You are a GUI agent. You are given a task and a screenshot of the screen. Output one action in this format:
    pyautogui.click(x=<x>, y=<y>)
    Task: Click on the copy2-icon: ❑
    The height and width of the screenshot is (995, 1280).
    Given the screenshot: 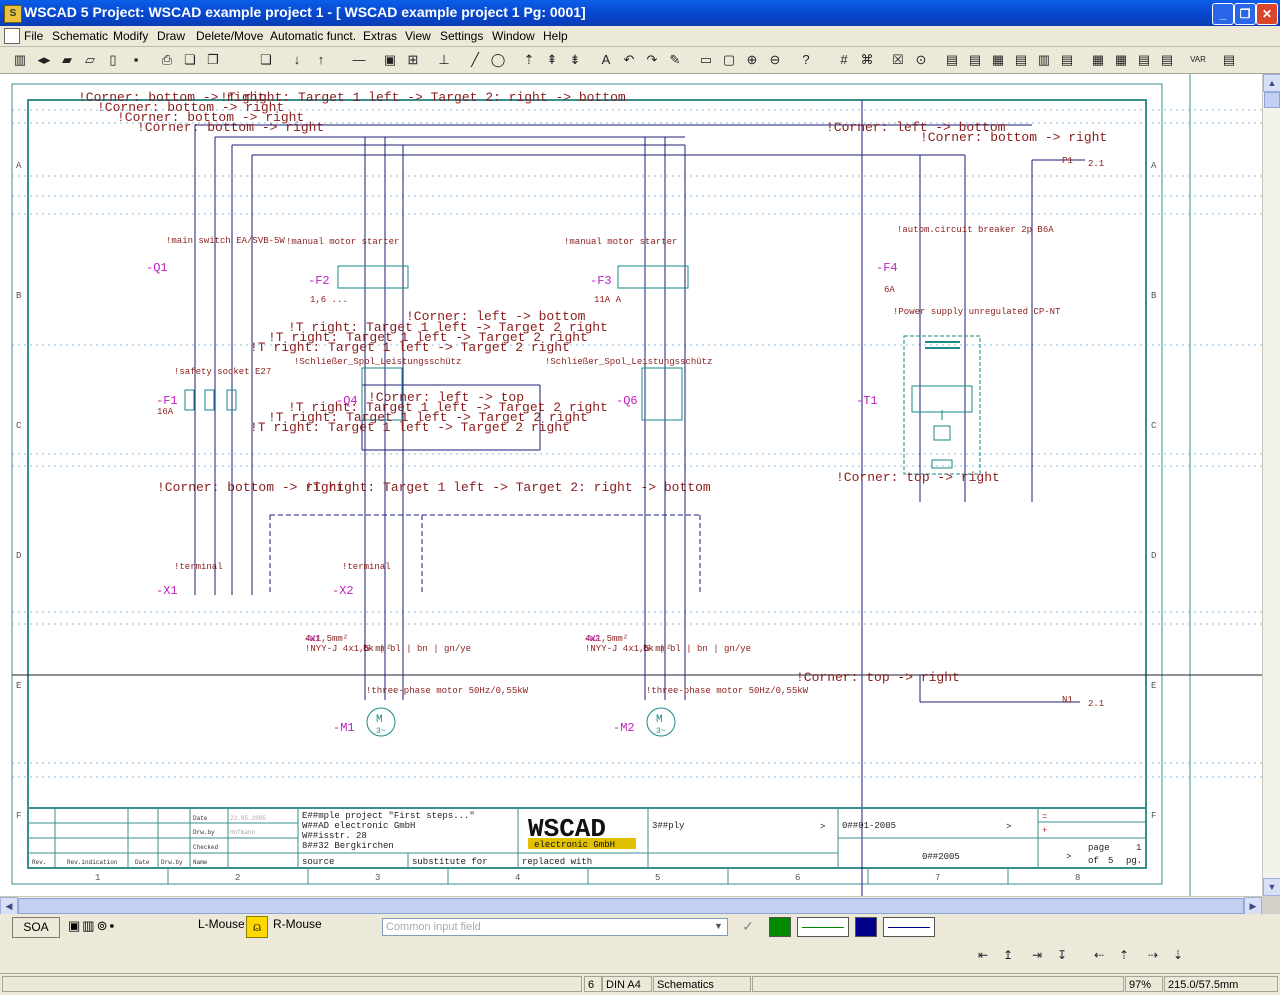 What is the action you would take?
    pyautogui.click(x=266, y=60)
    